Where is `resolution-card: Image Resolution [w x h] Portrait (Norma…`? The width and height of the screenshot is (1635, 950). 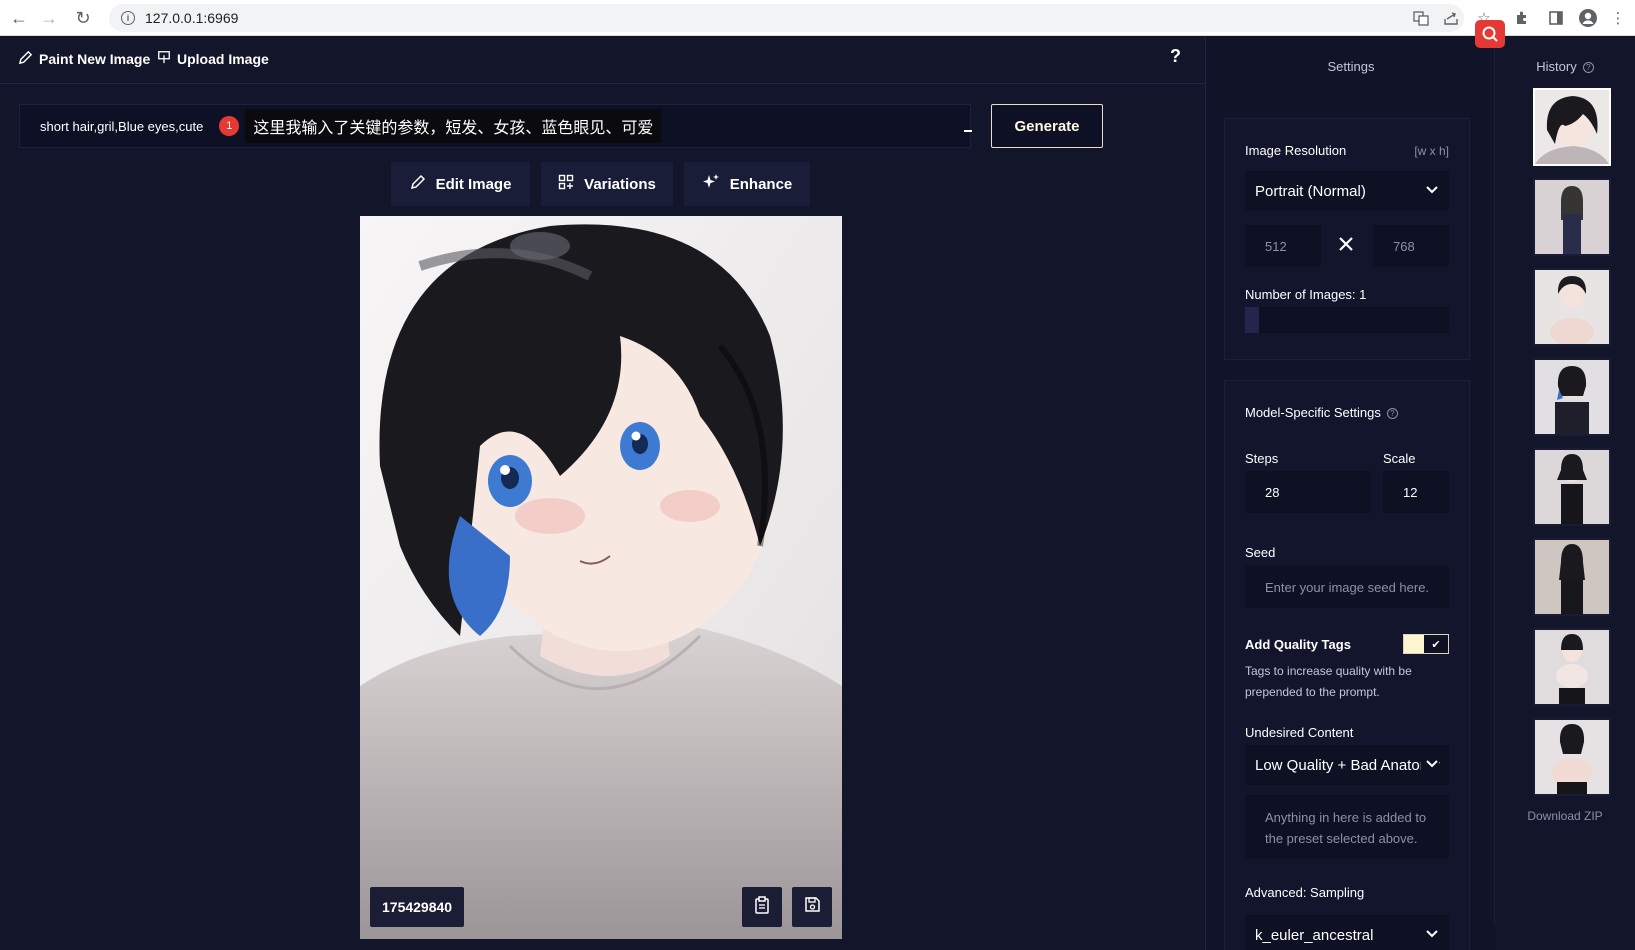
resolution-card: Image Resolution [w x h] Portrait (Norma… is located at coordinates (1347, 239).